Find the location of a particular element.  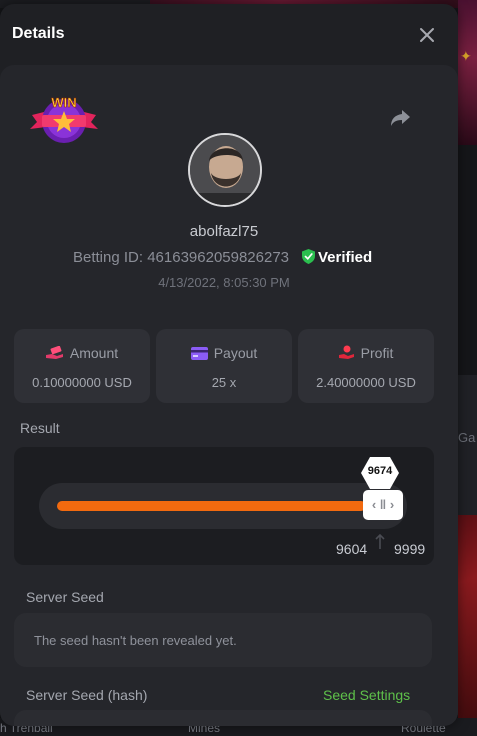

profit-value: 2.40000000 USD is located at coordinates (366, 382).